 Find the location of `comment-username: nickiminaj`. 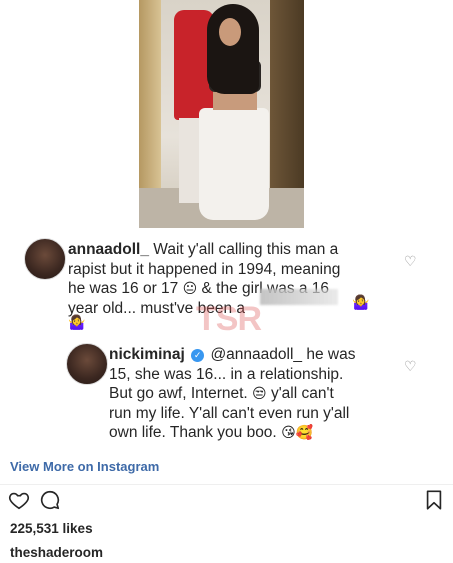

comment-username: nickiminaj is located at coordinates (147, 354).